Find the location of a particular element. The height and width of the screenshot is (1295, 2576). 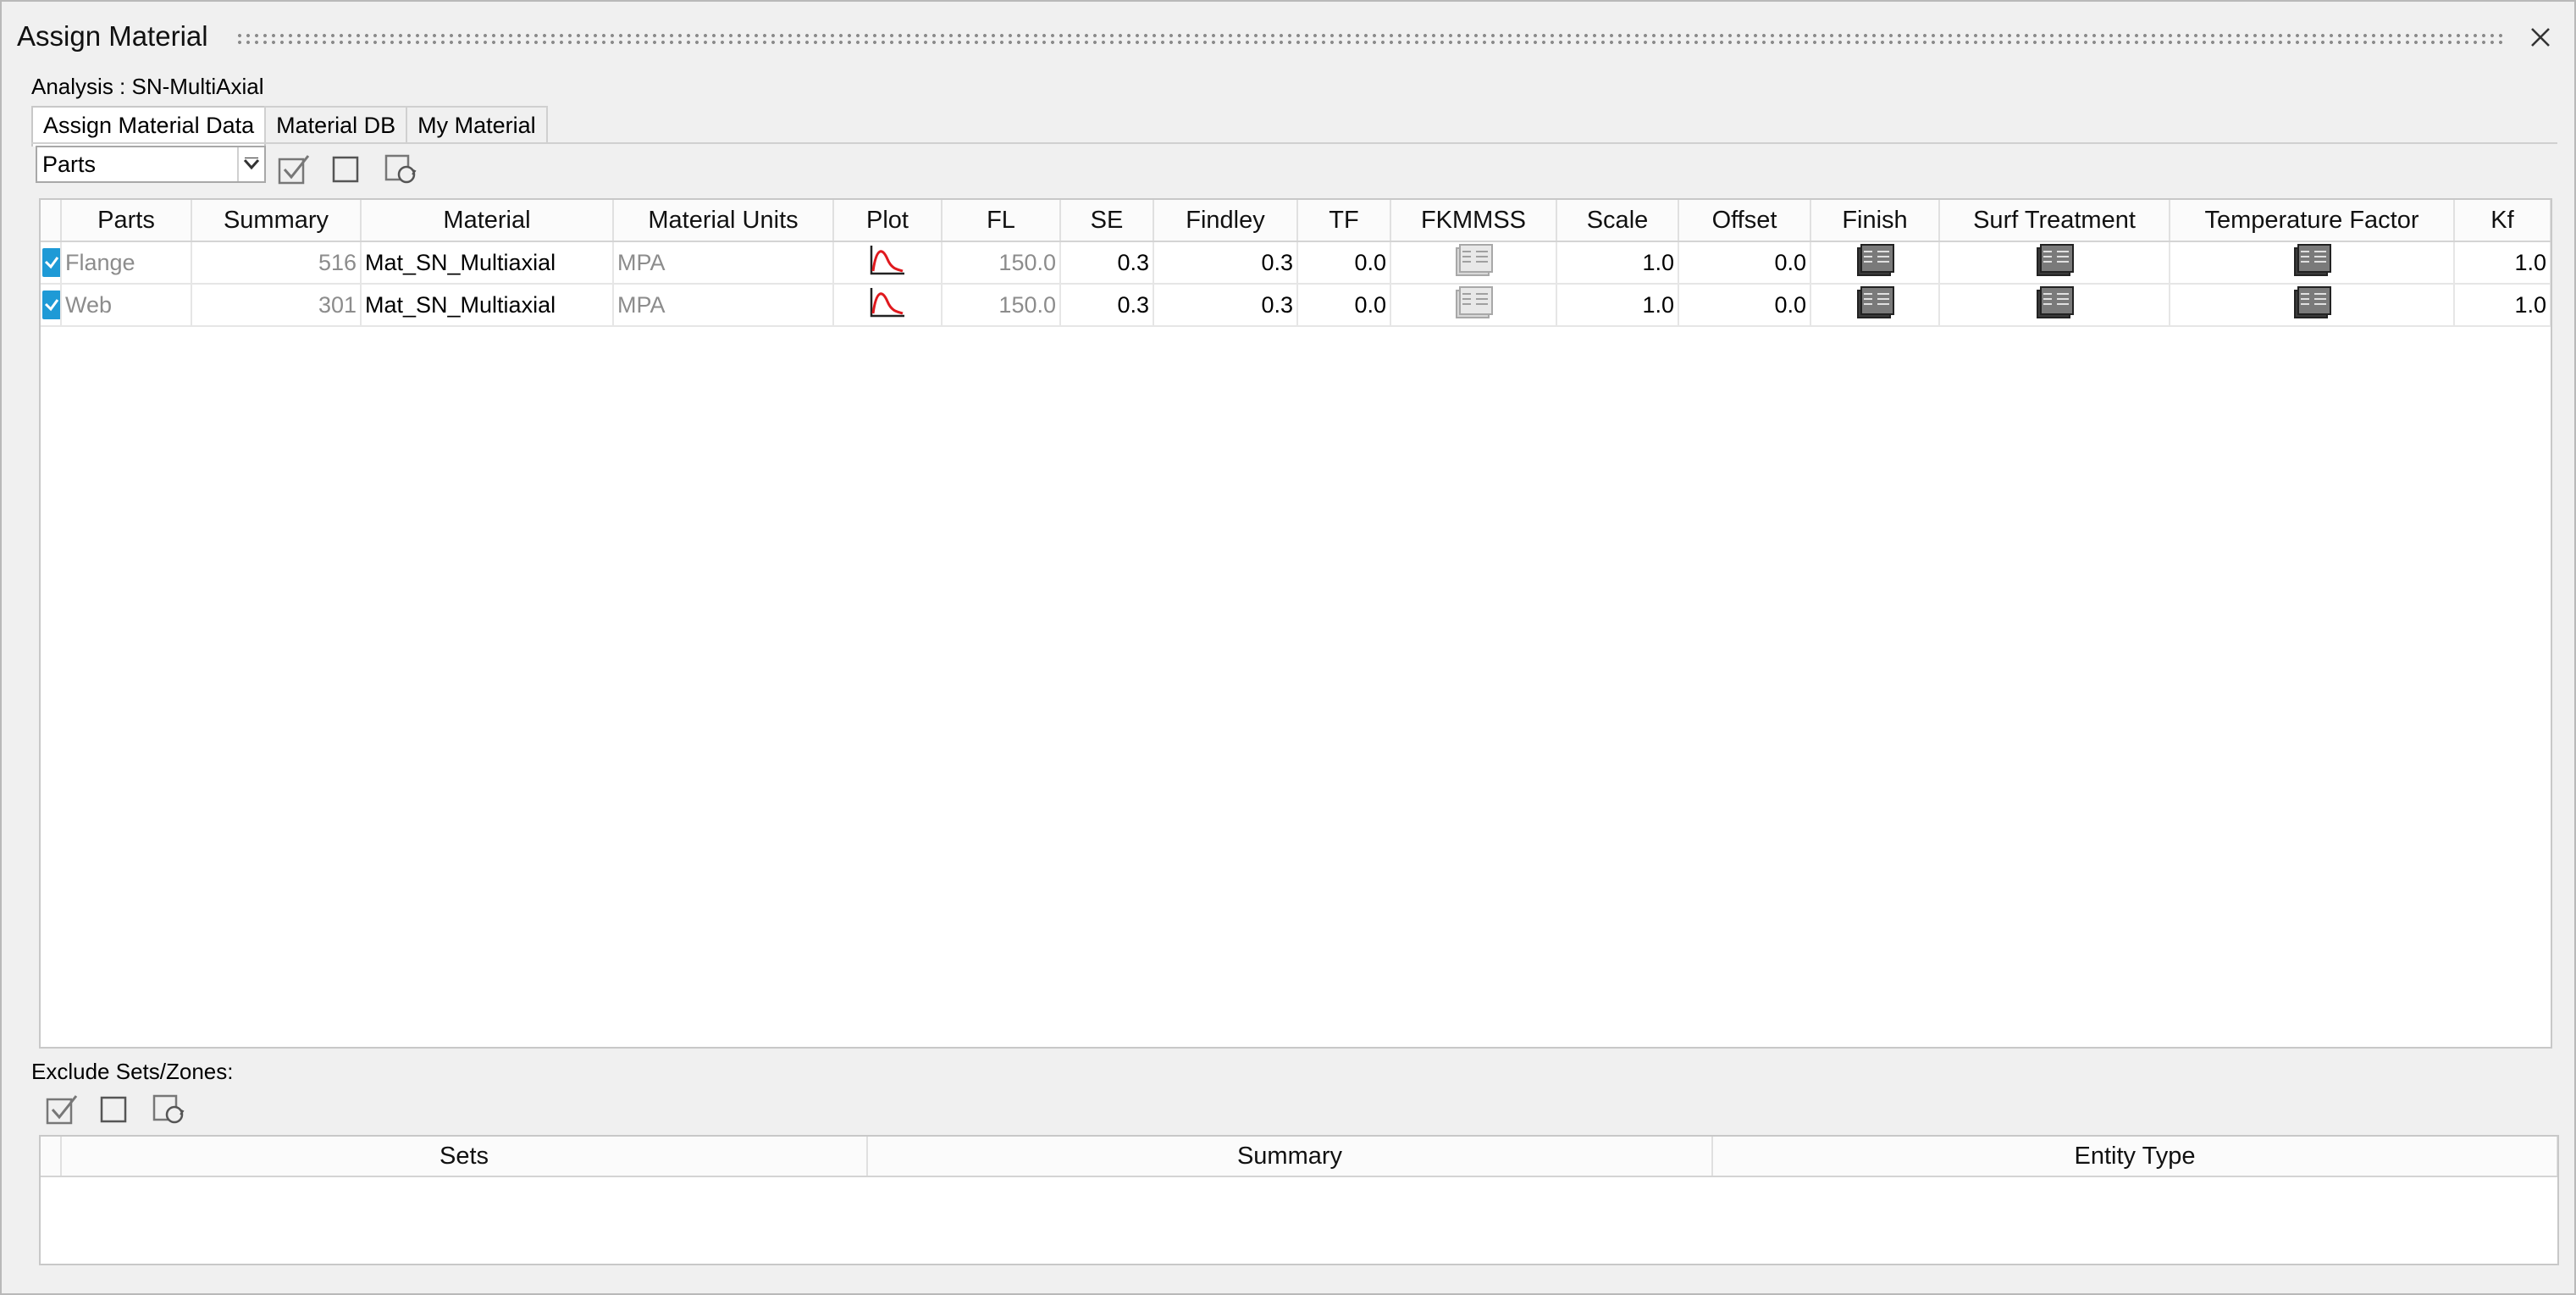

header-temperature-factor: Temperature Factor is located at coordinates (2312, 221).